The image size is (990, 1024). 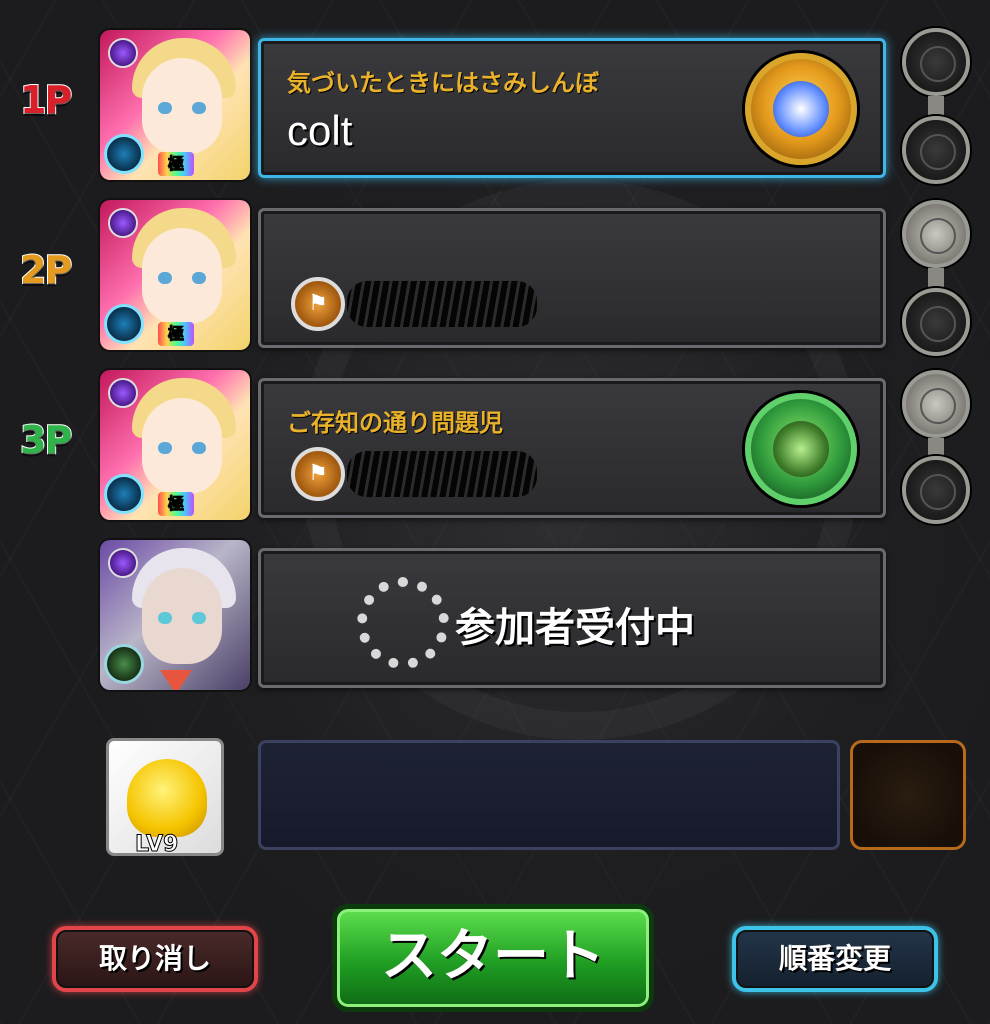 What do you see at coordinates (493, 958) in the screenshot?
I see `start-button: スタート` at bounding box center [493, 958].